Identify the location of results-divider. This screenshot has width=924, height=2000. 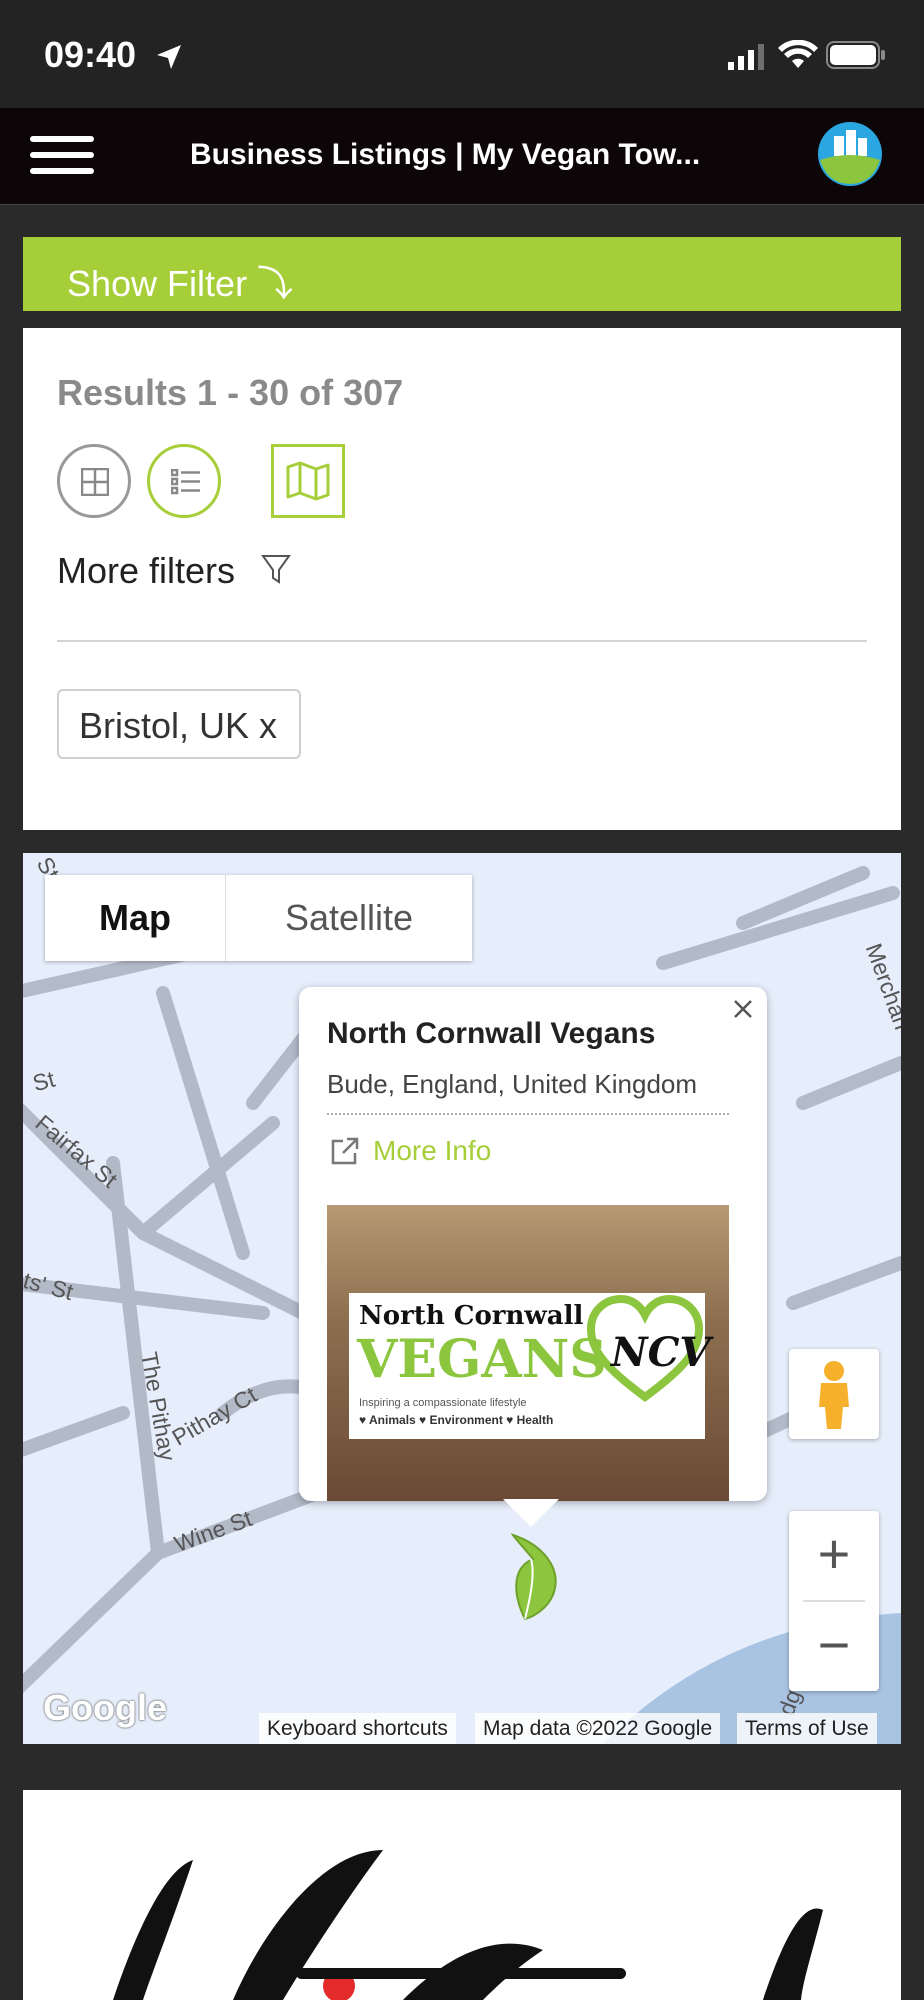
(462, 641).